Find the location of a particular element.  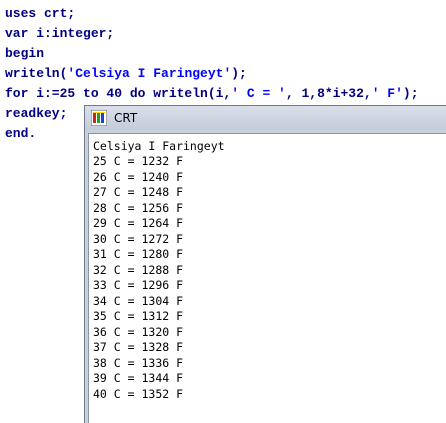

crt-row-i: 38 is located at coordinates (100, 362).